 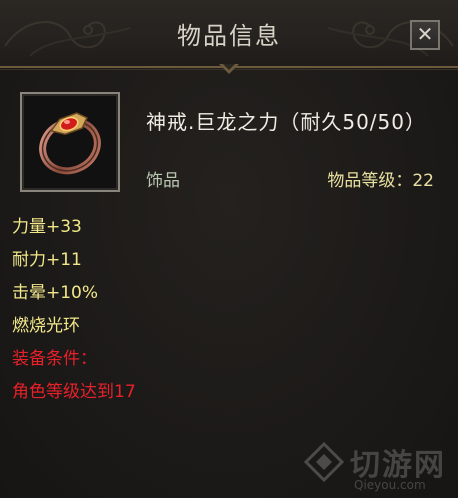 I want to click on item-name: 神戒.巨龙之力（耐久50/50）, so click(x=286, y=122).